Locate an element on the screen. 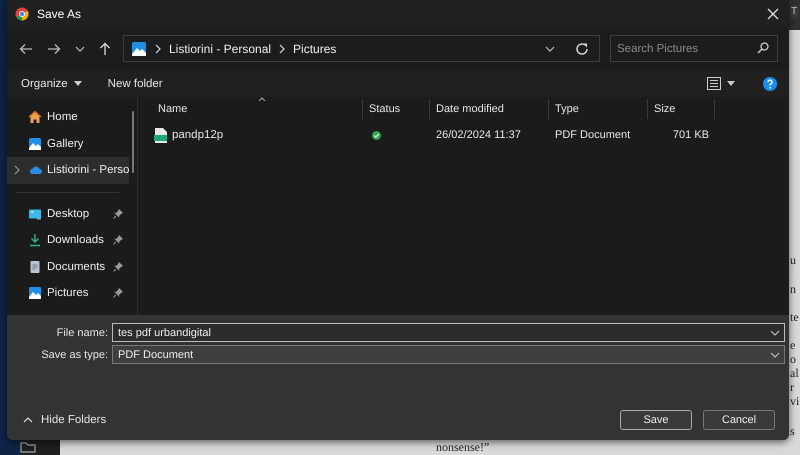 The width and height of the screenshot is (800, 455). table-cell-text: PDF Document is located at coordinates (593, 135).